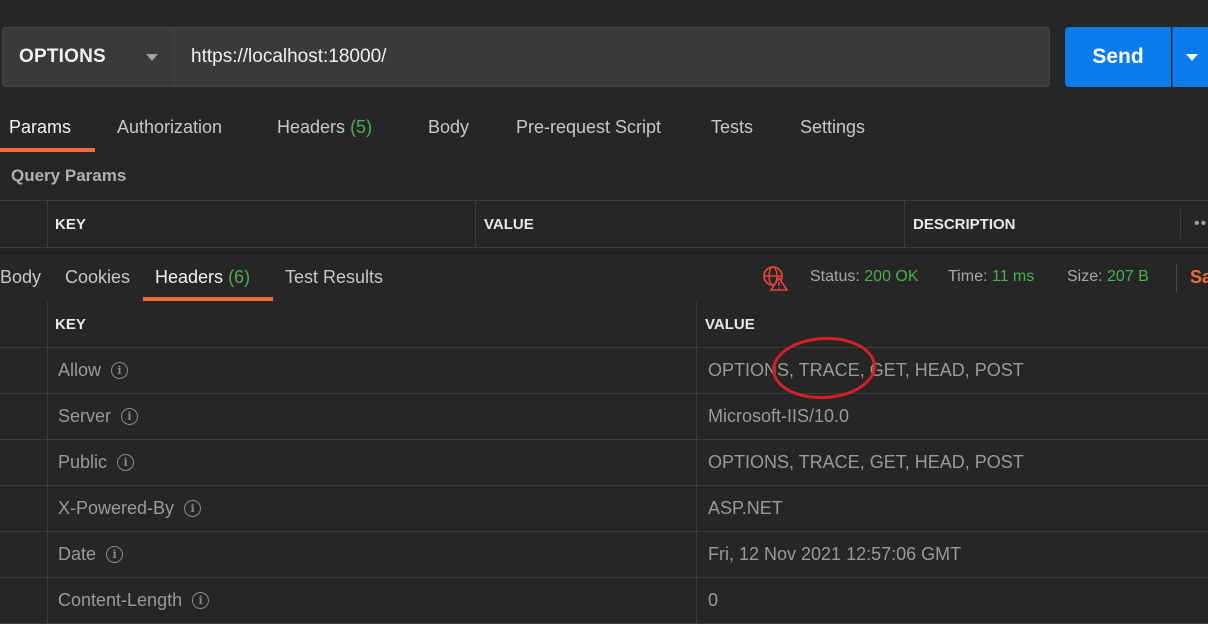  I want to click on header-key: Date i, so click(91, 554).